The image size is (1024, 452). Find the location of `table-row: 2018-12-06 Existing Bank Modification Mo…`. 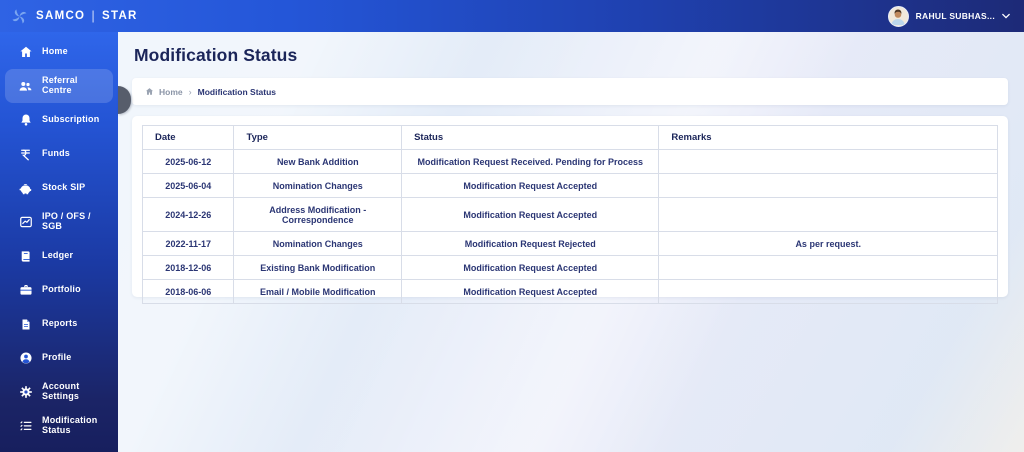

table-row: 2018-12-06 Existing Bank Modification Mo… is located at coordinates (569, 267).